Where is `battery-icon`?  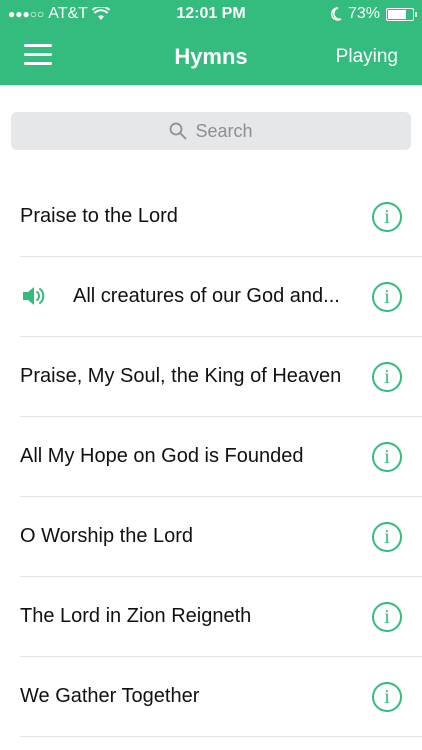 battery-icon is located at coordinates (401, 14).